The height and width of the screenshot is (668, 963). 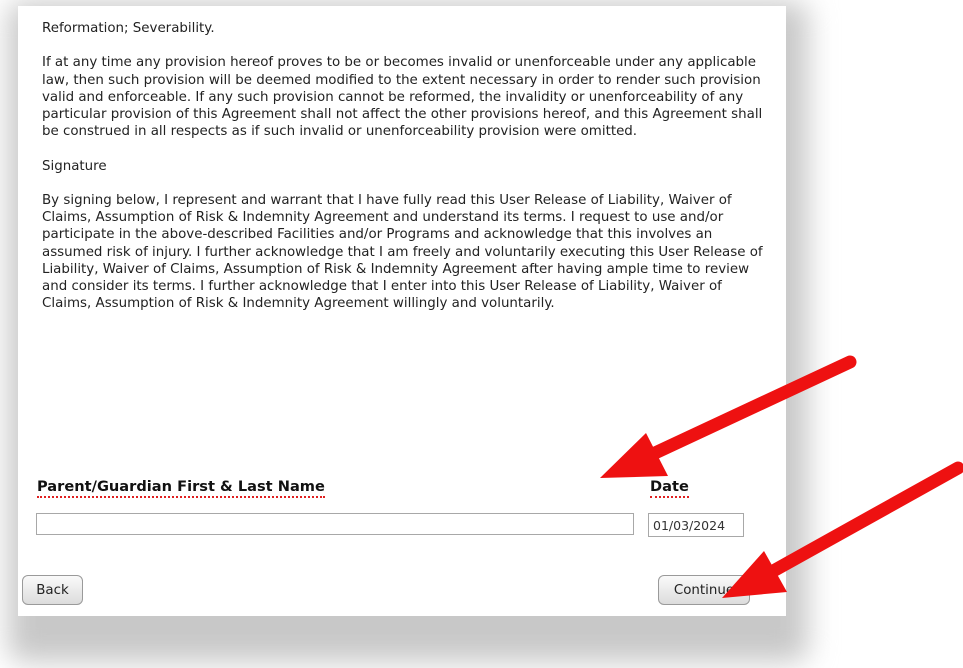 What do you see at coordinates (335, 524) in the screenshot?
I see `parent-name-input` at bounding box center [335, 524].